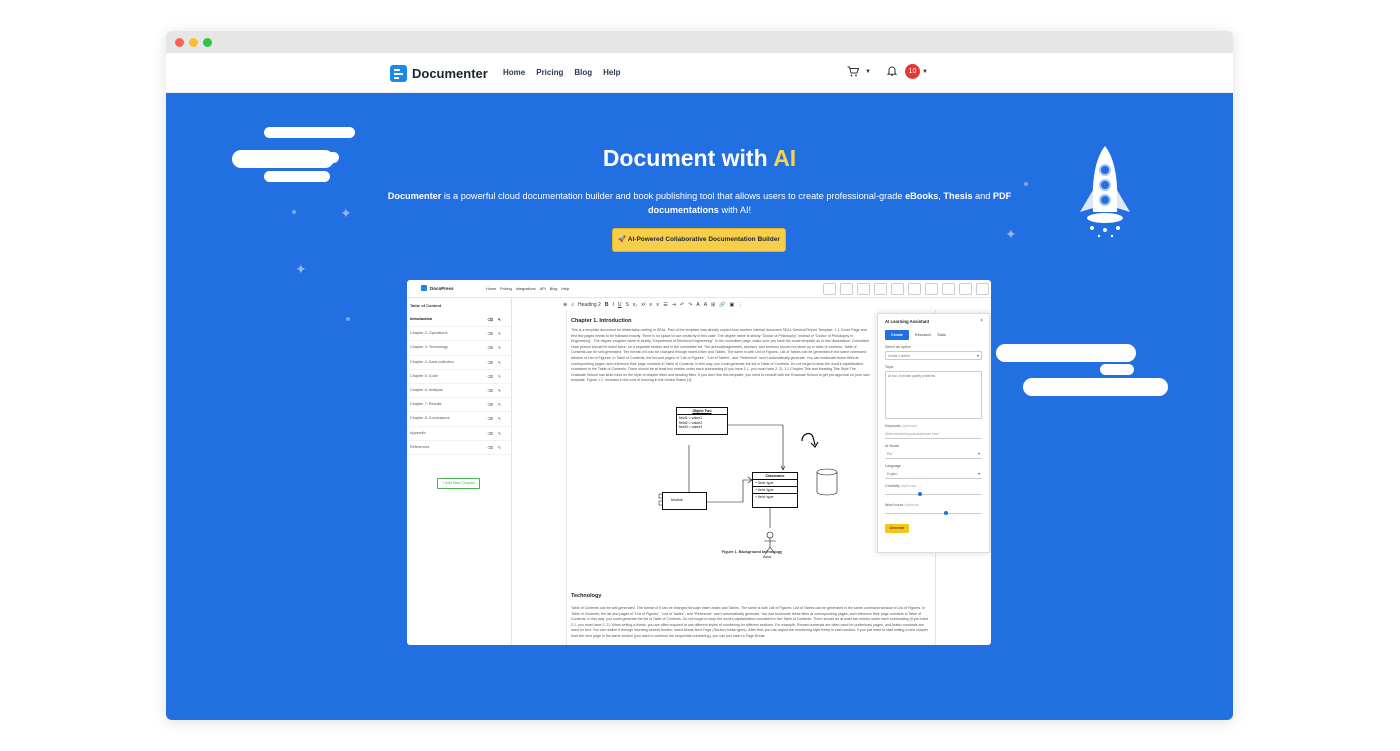  What do you see at coordinates (459, 377) in the screenshot?
I see `toc-item: Chapter 5: Code ⌫✎` at bounding box center [459, 377].